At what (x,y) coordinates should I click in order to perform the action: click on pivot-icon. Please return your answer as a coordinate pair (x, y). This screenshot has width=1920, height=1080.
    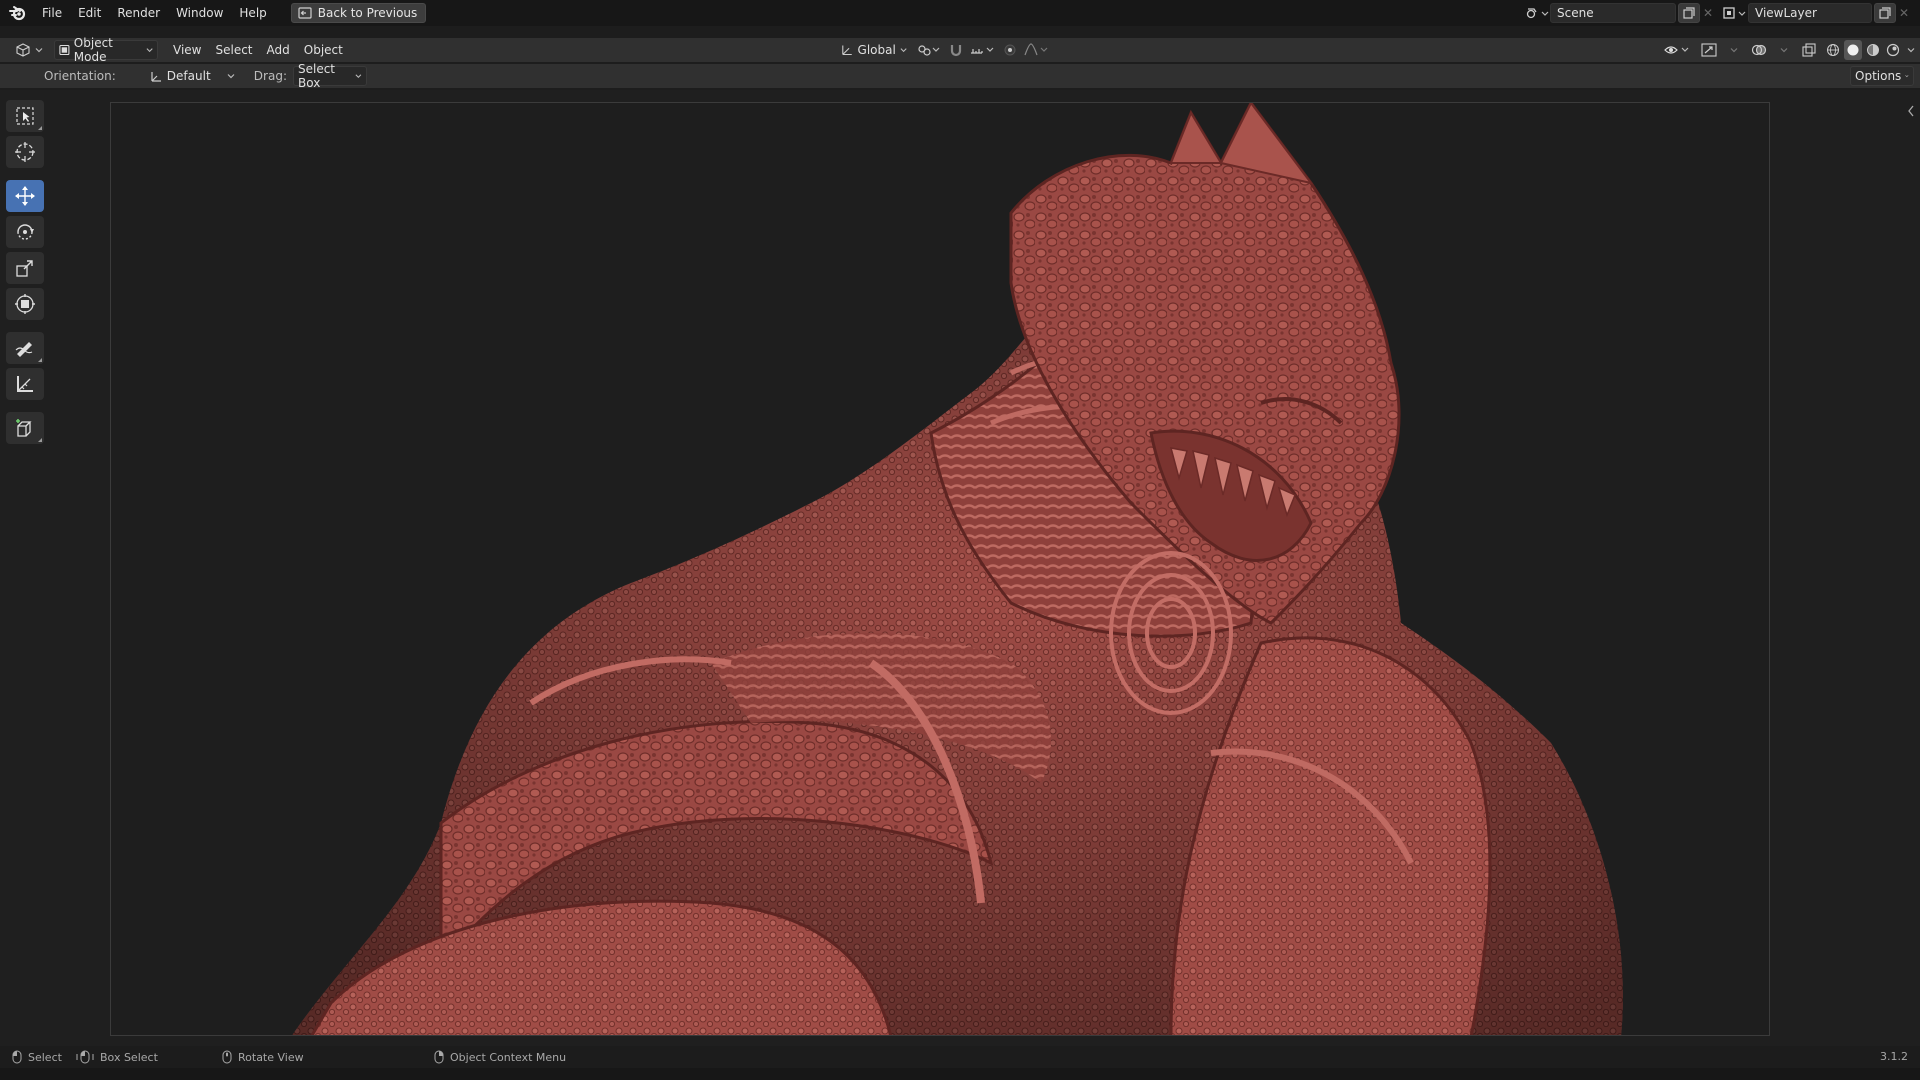
    Looking at the image, I should click on (929, 50).